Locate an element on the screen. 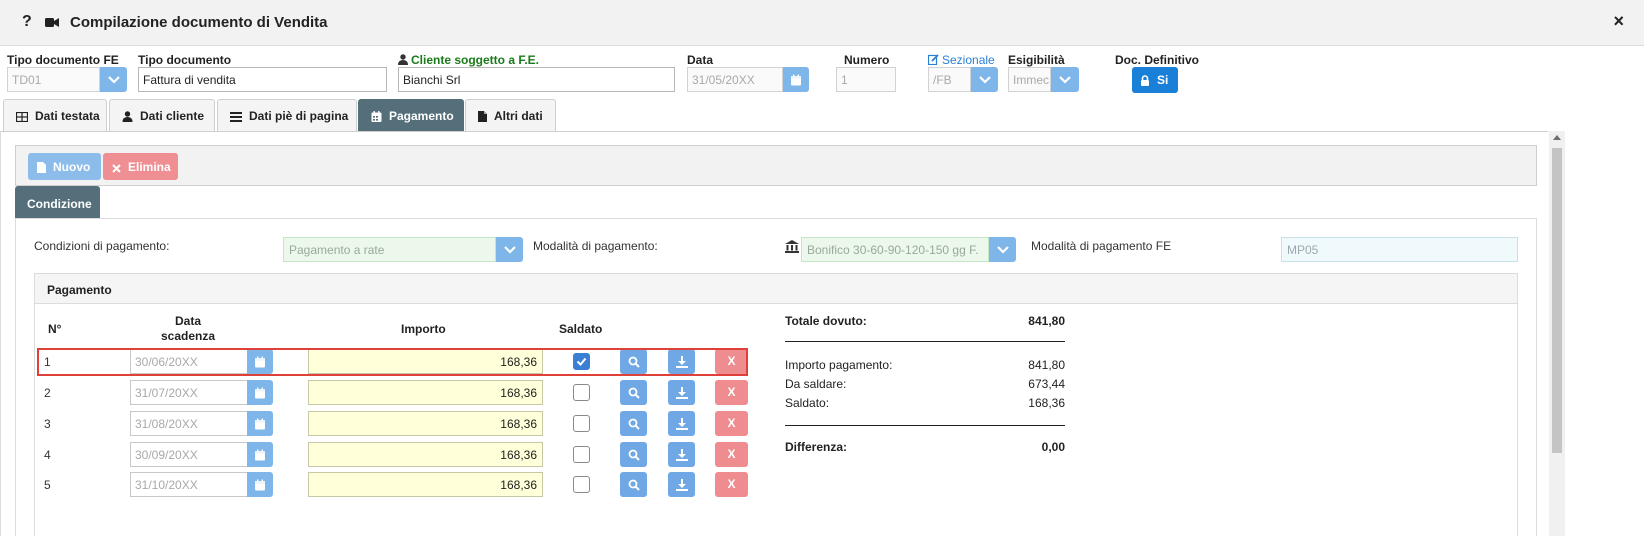  condizioni-pagamento-select: Pagamento a rate is located at coordinates (389, 249).